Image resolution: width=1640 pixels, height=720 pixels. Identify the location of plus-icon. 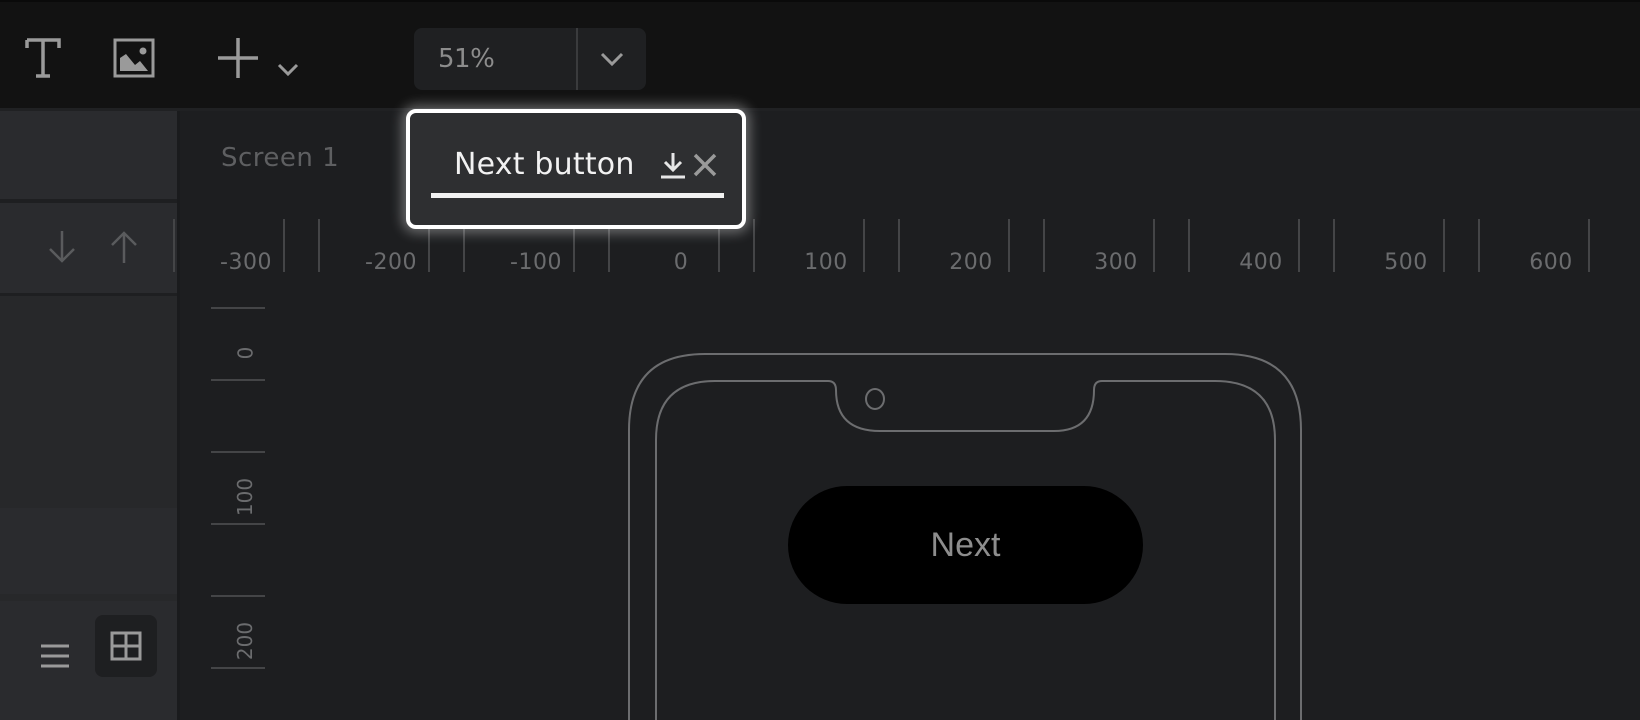
(238, 58).